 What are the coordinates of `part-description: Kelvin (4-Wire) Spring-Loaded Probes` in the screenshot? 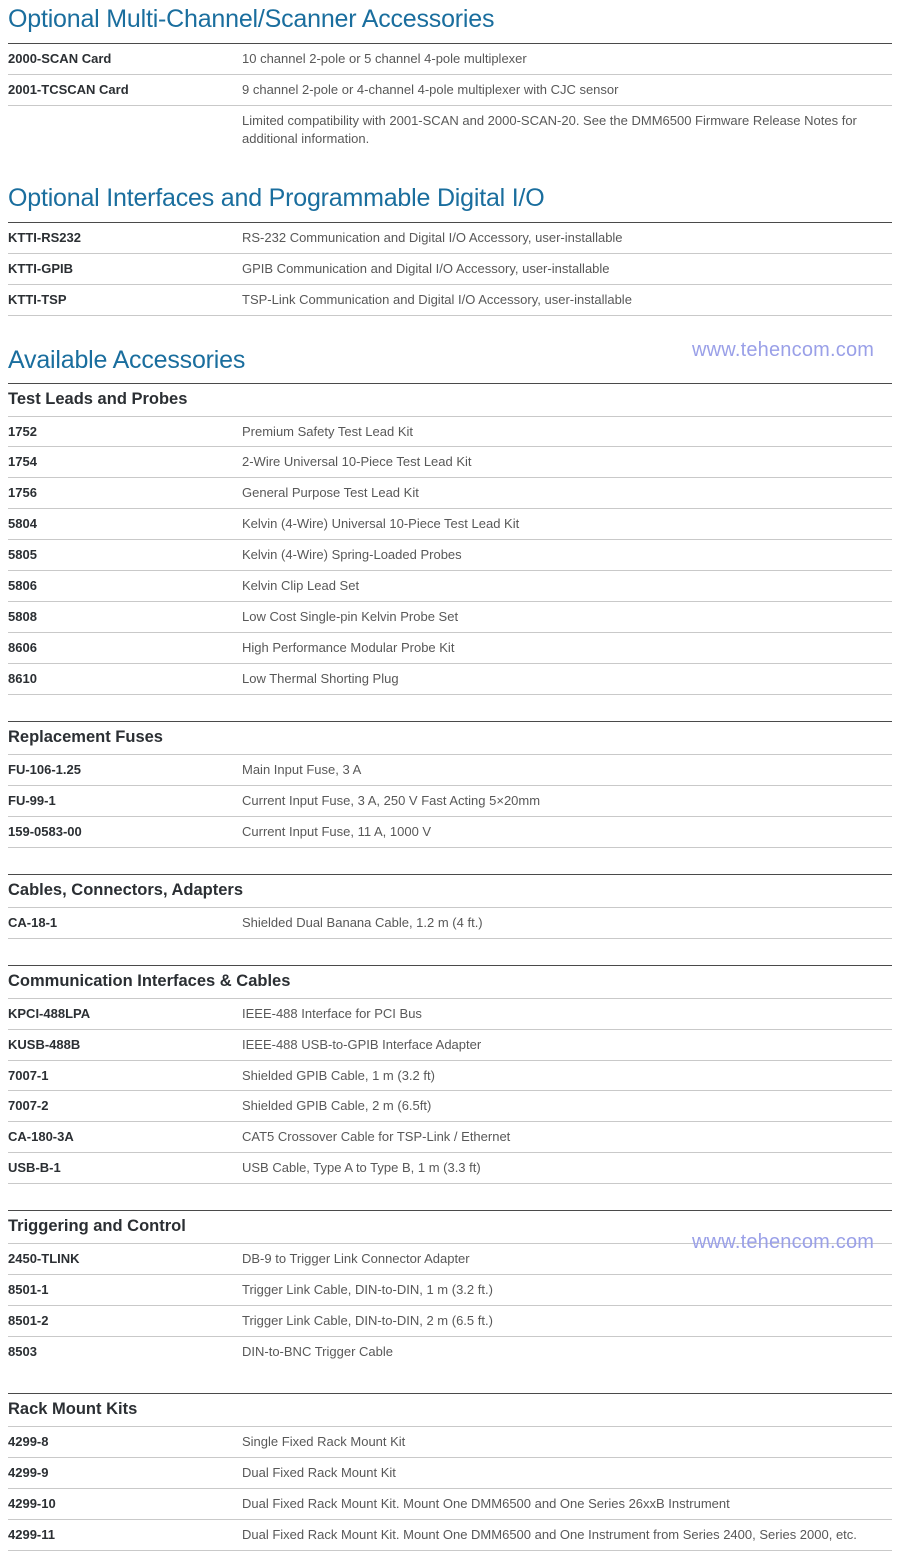 It's located at (352, 555).